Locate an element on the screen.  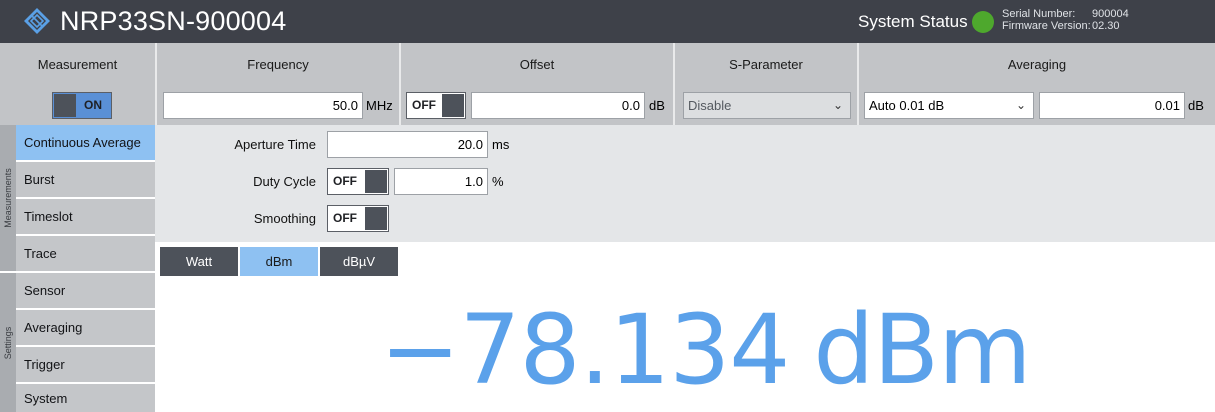
sparameter-header: S-Parameter is located at coordinates (766, 64).